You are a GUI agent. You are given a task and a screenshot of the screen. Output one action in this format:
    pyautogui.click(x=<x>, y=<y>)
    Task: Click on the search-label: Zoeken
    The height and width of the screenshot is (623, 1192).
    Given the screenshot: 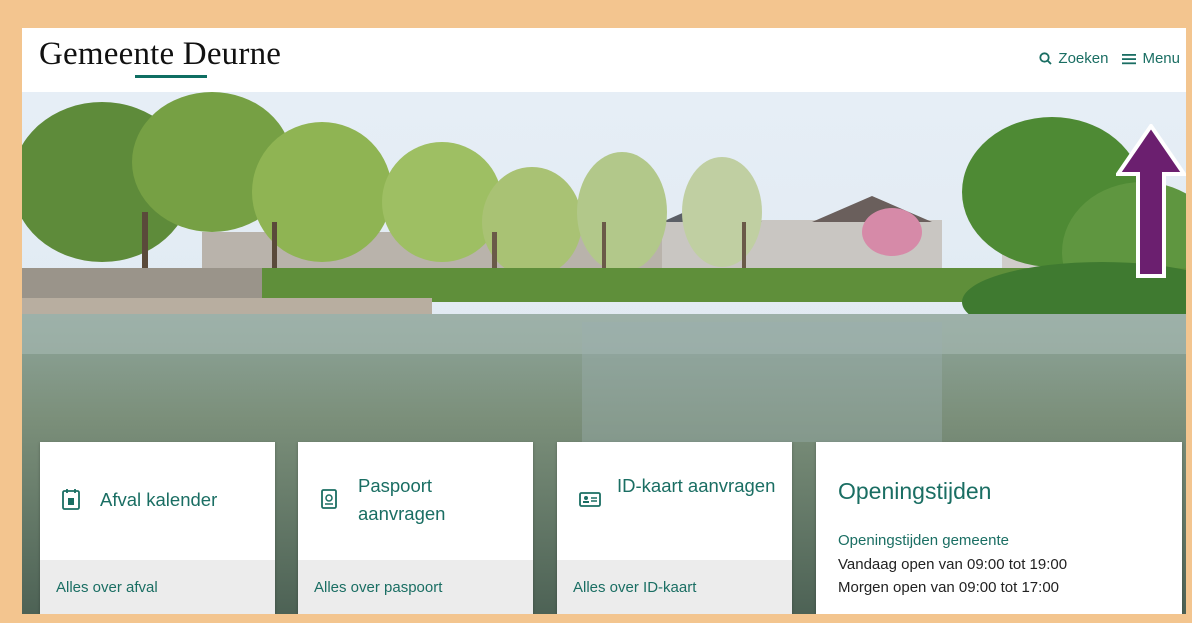 What is the action you would take?
    pyautogui.click(x=1083, y=58)
    